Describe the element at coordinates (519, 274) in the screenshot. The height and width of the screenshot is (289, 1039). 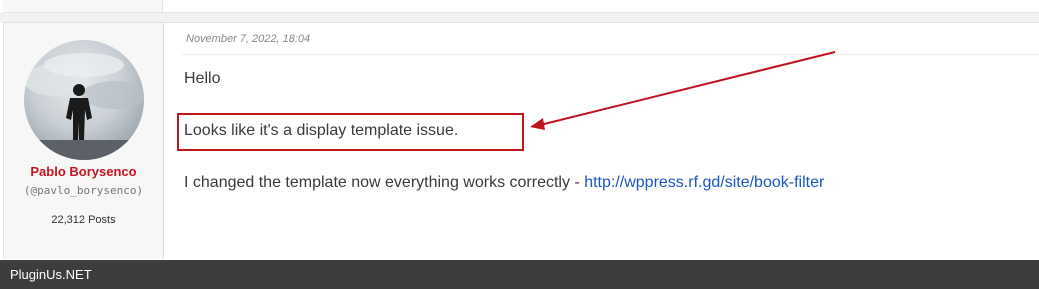
I see `footer-bar: PluginUs.NET` at that location.